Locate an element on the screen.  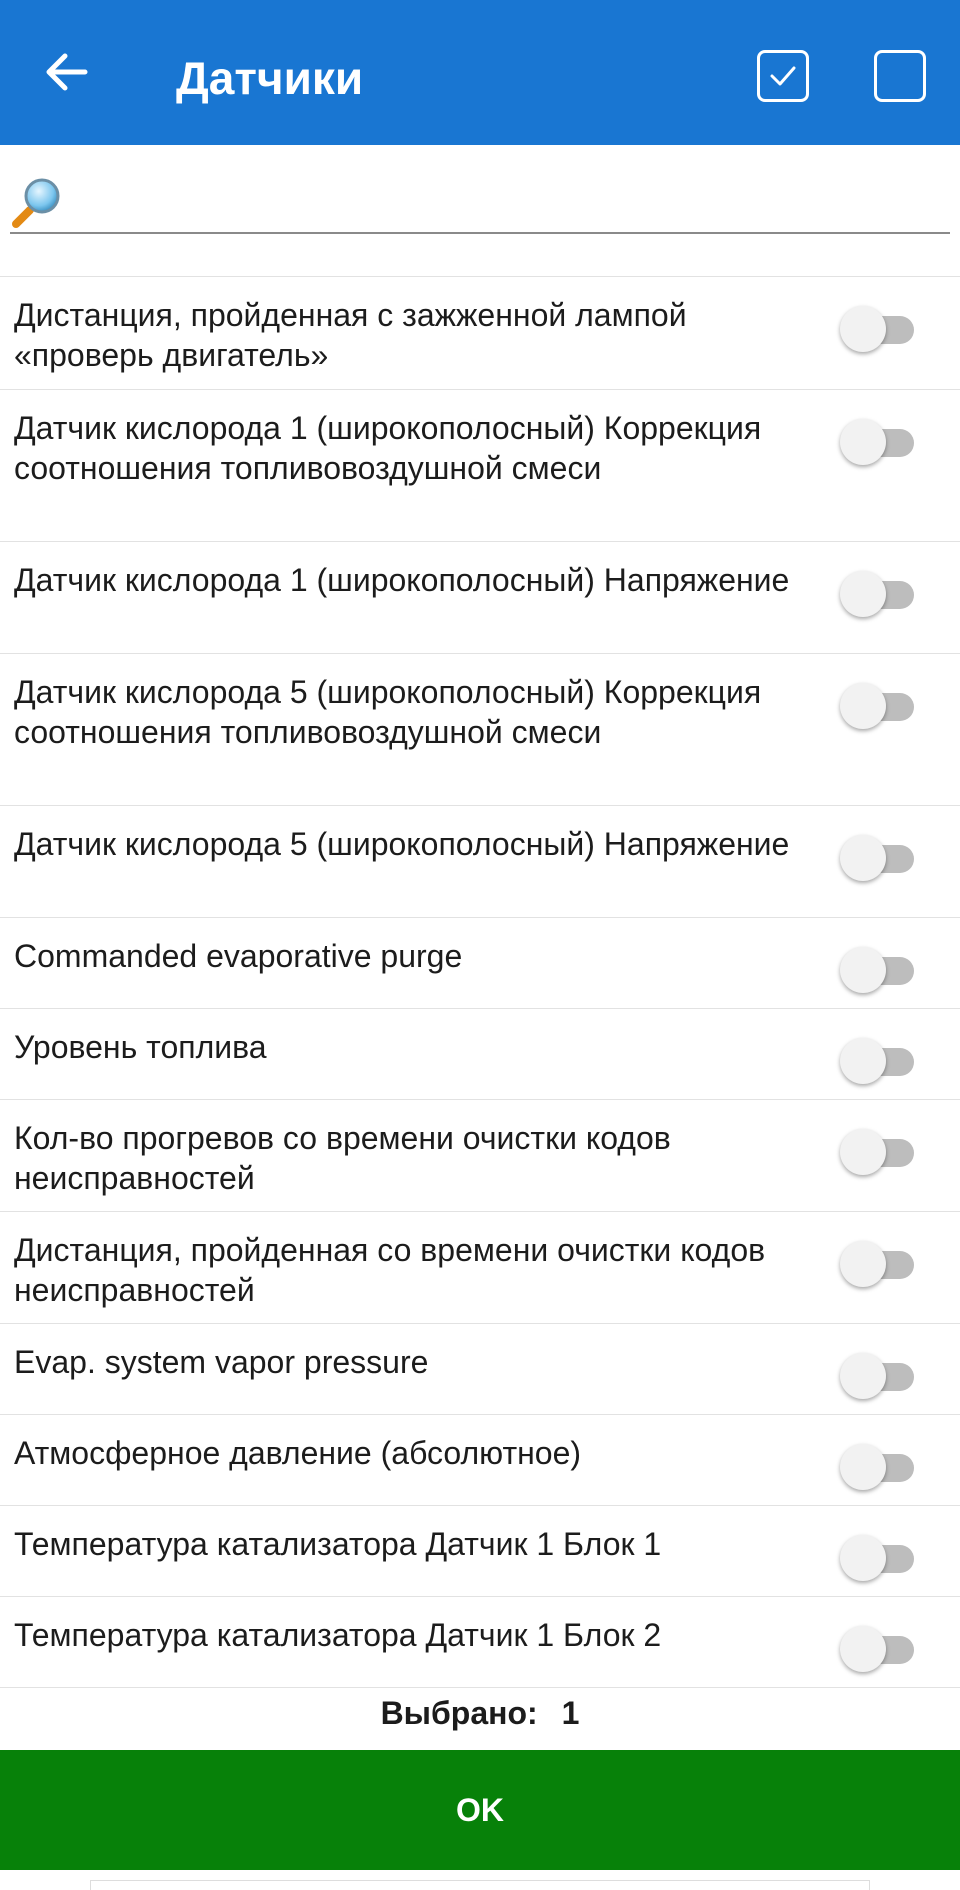
selected-label: Выбрано: is located at coordinates (459, 1713).